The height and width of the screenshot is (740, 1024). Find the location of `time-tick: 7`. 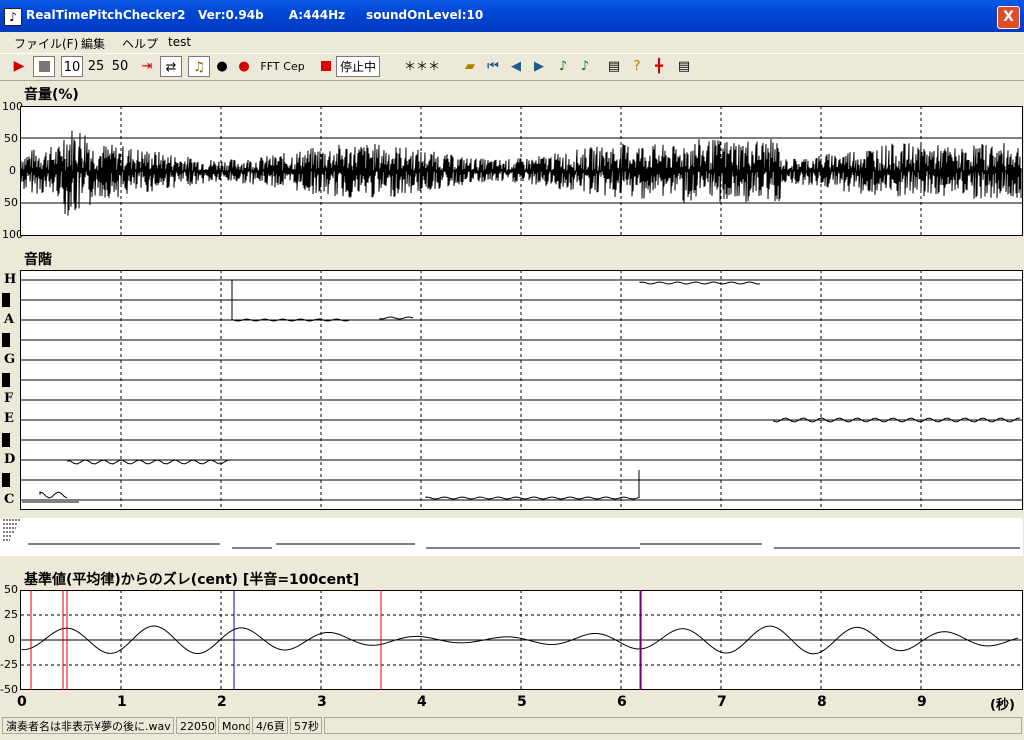

time-tick: 7 is located at coordinates (722, 702).